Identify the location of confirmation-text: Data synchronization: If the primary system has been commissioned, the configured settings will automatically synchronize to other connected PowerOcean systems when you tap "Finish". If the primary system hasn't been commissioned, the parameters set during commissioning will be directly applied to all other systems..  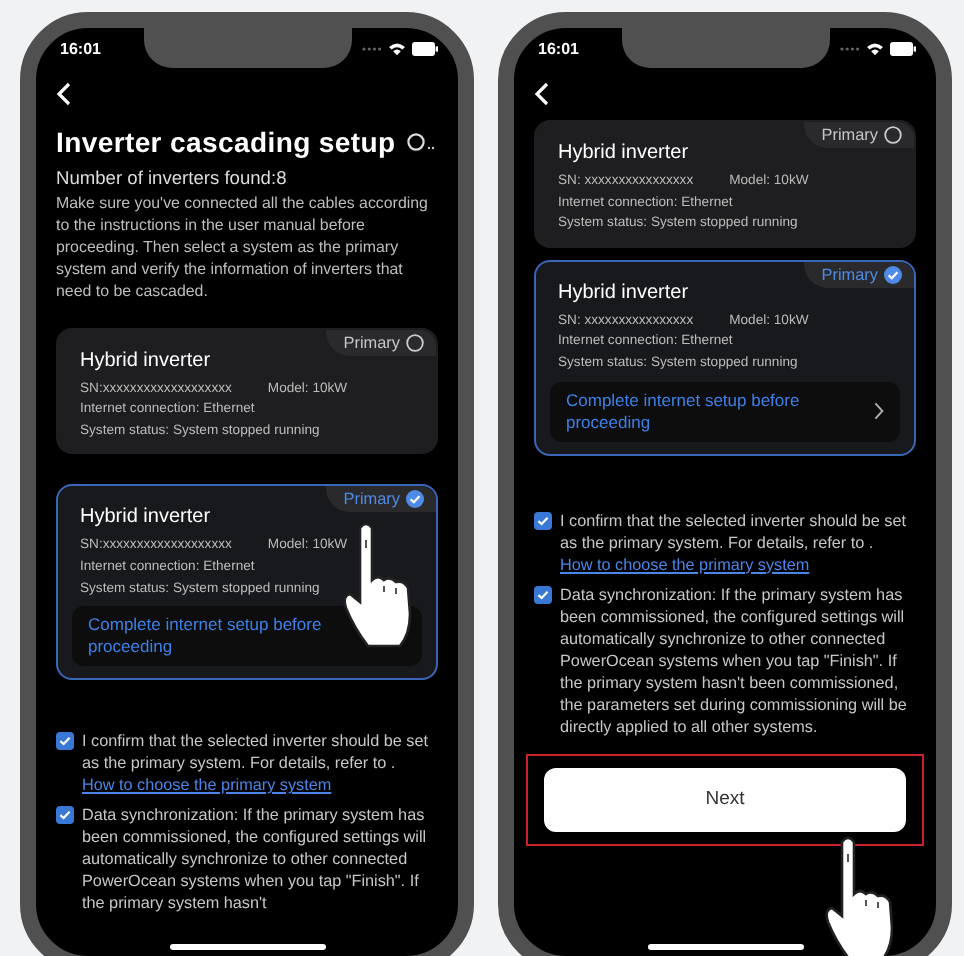
(734, 660).